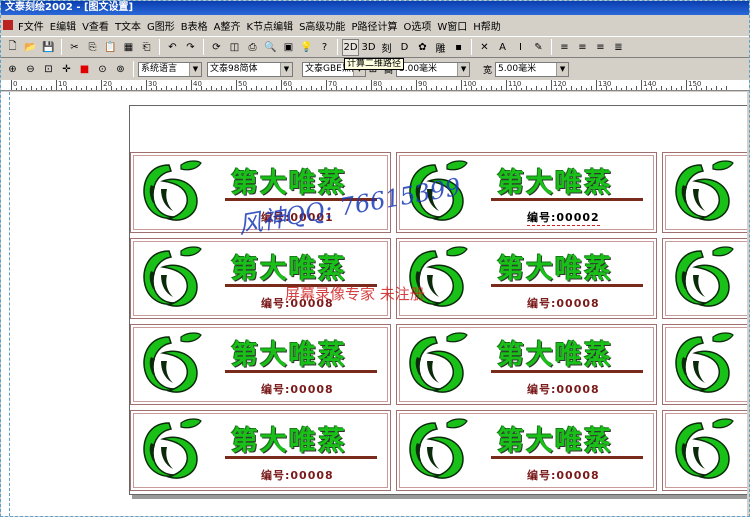 The width and height of the screenshot is (750, 517). I want to click on menu-file: F文件, so click(31, 25).